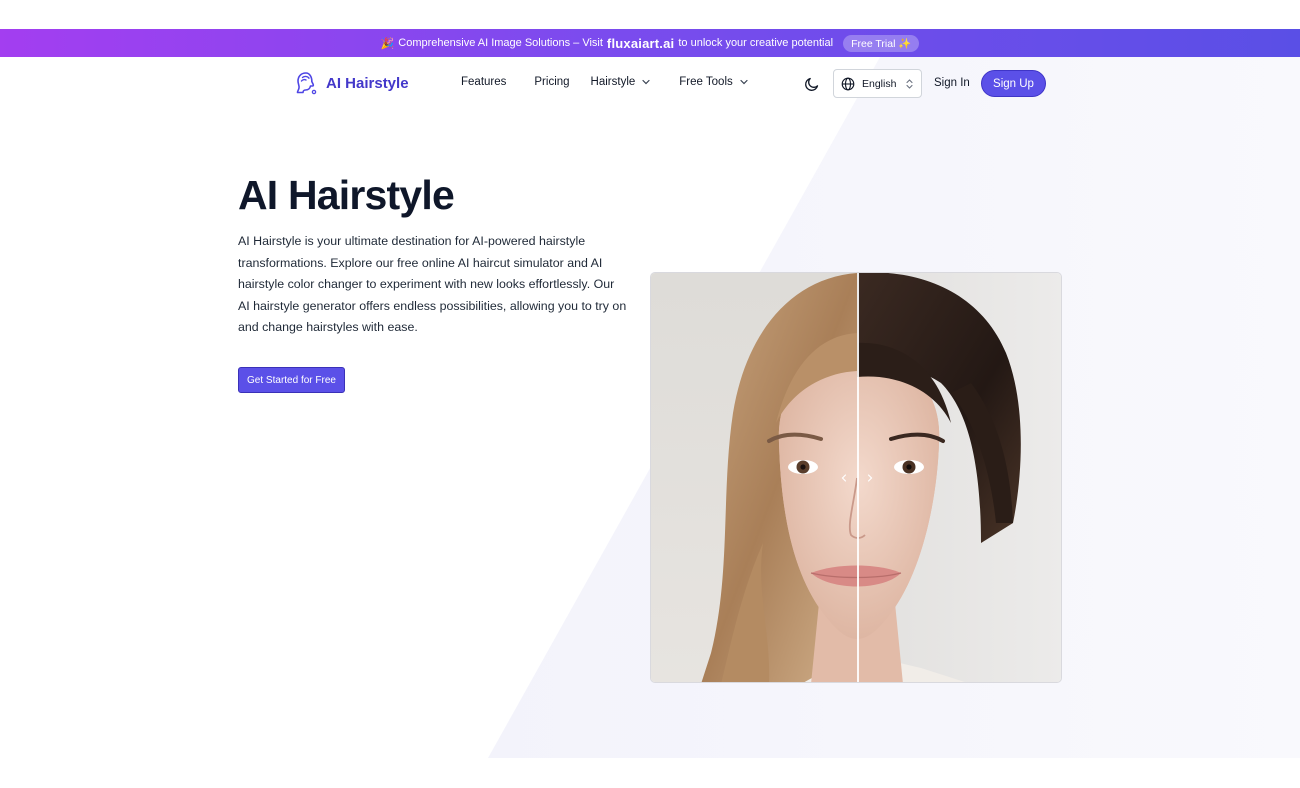 The width and height of the screenshot is (1300, 788). I want to click on nav-link-free-tools: Free Tools, so click(713, 82).